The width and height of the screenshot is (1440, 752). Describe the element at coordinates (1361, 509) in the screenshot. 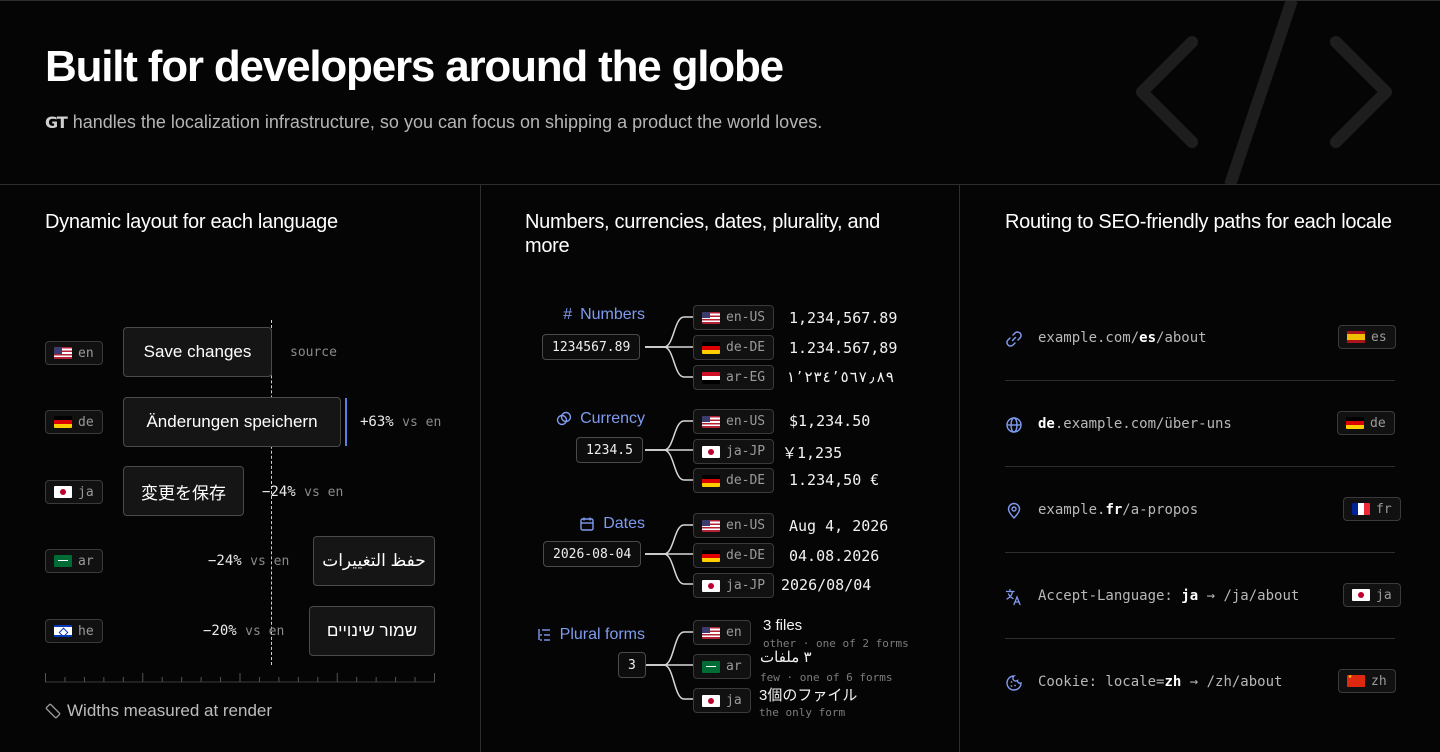

I see `fr-flag-icon` at that location.